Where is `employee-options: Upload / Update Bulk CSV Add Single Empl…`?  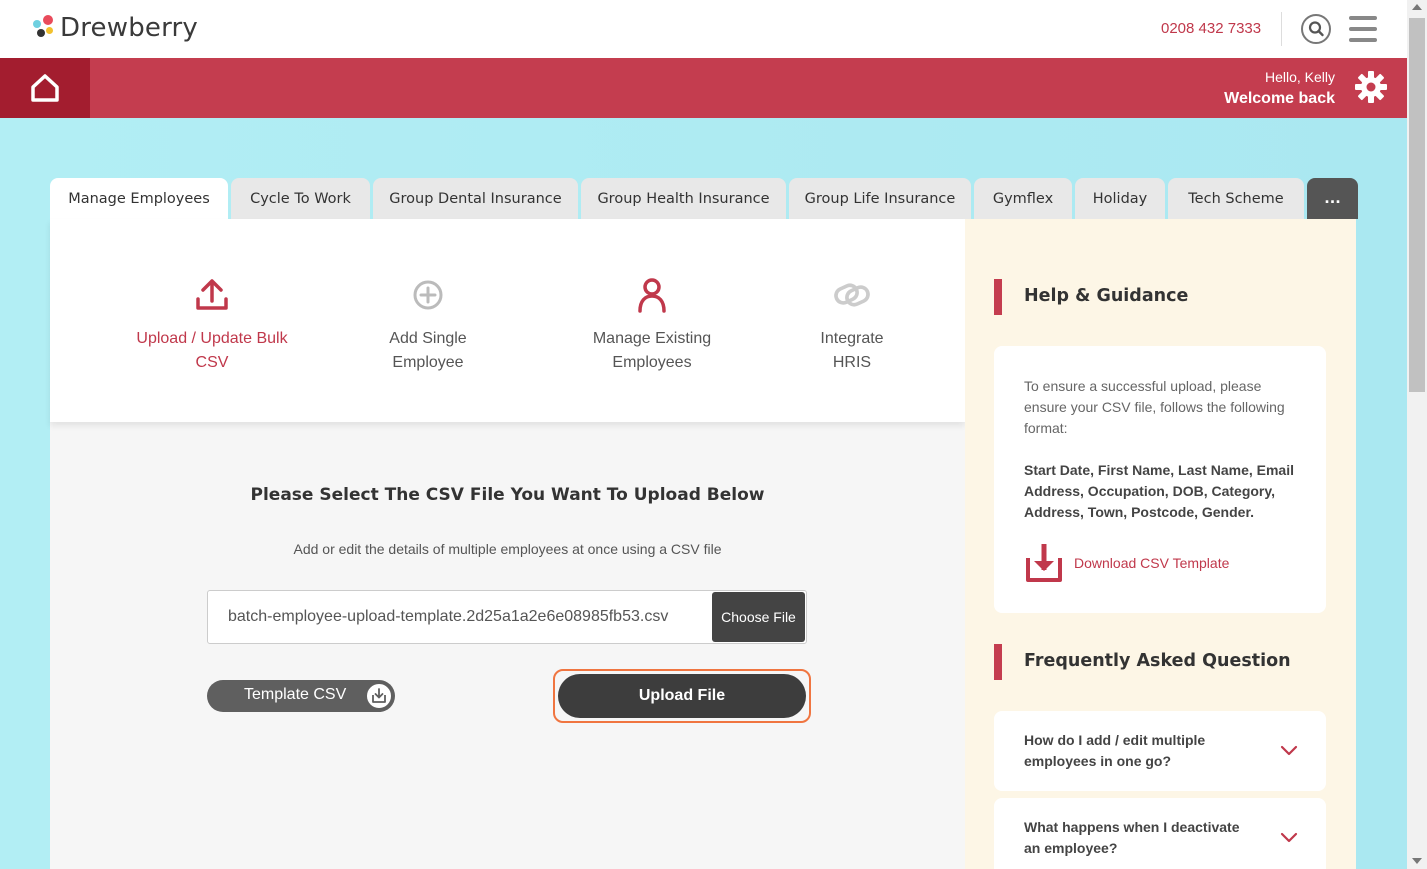
employee-options: Upload / Update Bulk CSV Add Single Empl… is located at coordinates (507, 320).